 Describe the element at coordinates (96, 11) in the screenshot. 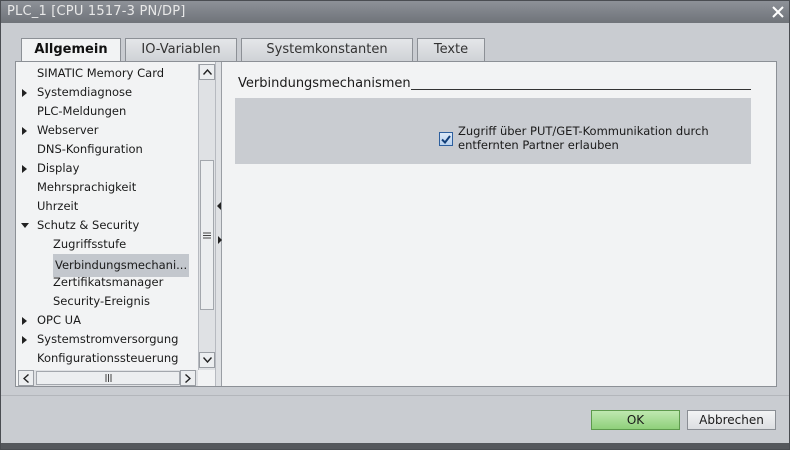

I see `window-title: PLC_1 [CPU 1517-3 PN/DP]` at that location.